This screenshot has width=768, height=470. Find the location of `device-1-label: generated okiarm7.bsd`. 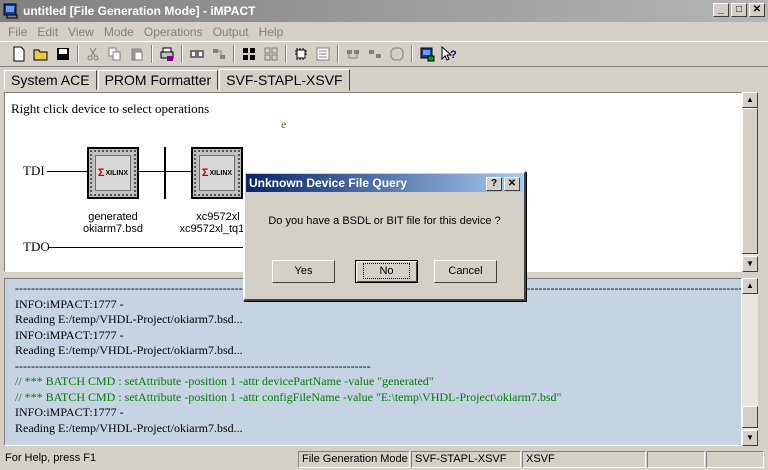

device-1-label: generated okiarm7.bsd is located at coordinates (113, 223).